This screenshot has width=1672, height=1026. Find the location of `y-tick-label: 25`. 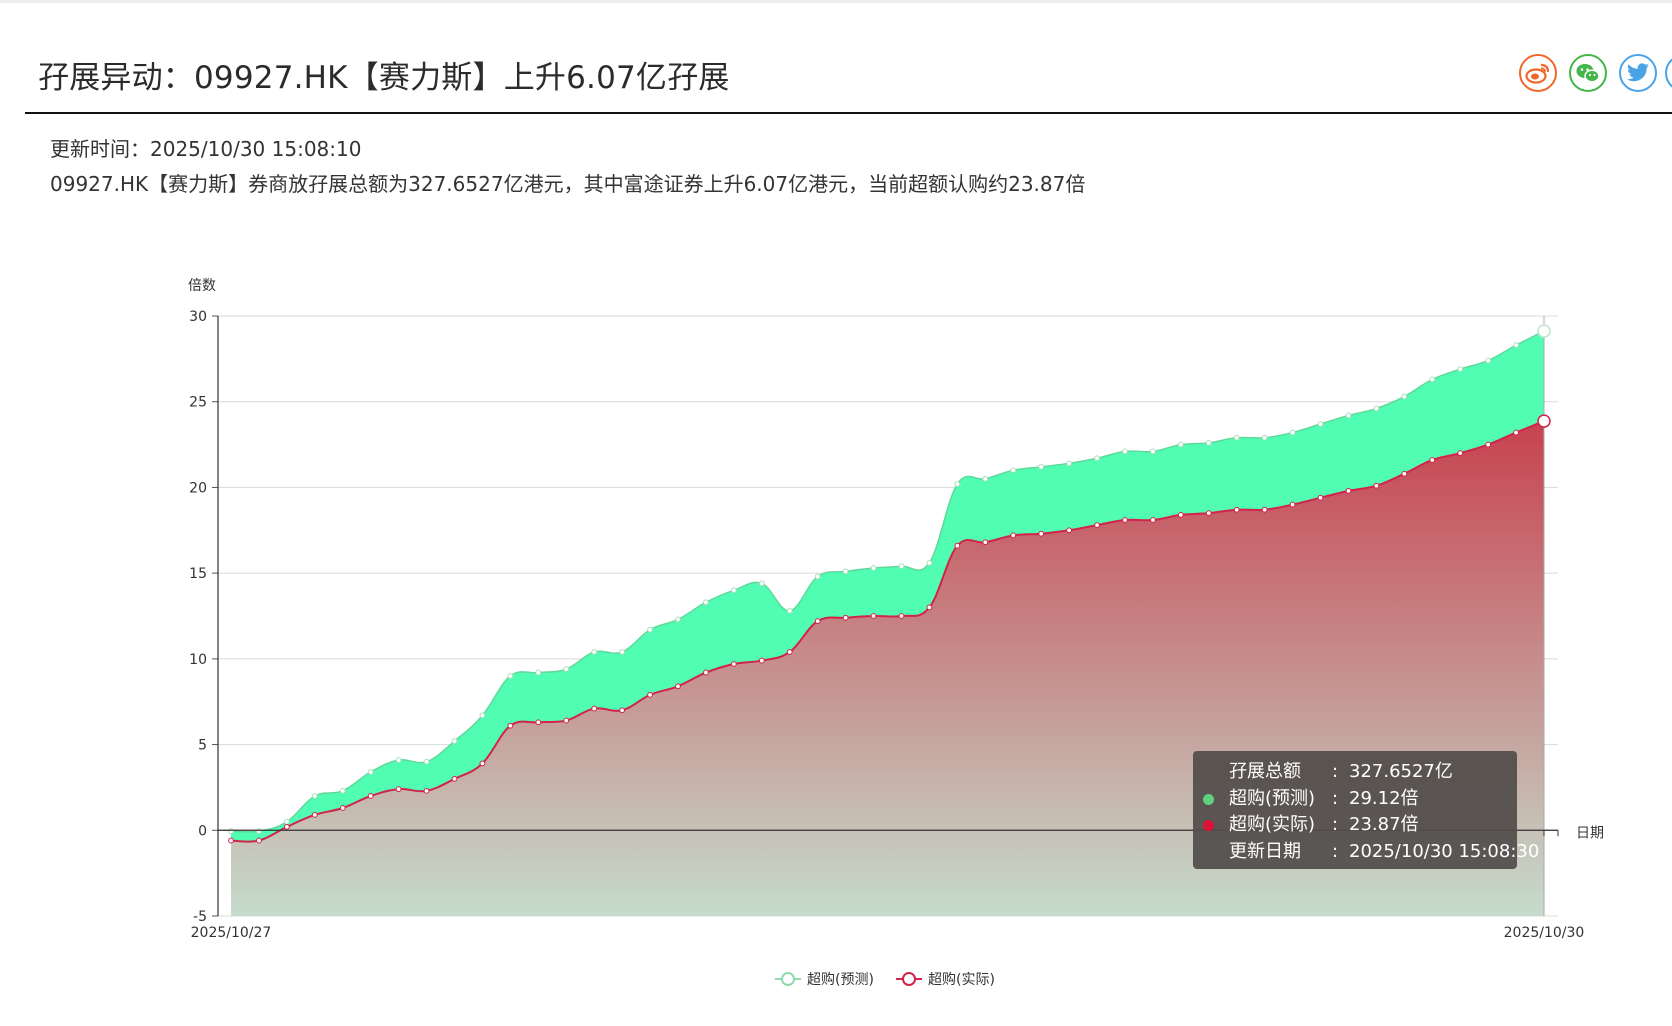

y-tick-label: 25 is located at coordinates (198, 403).